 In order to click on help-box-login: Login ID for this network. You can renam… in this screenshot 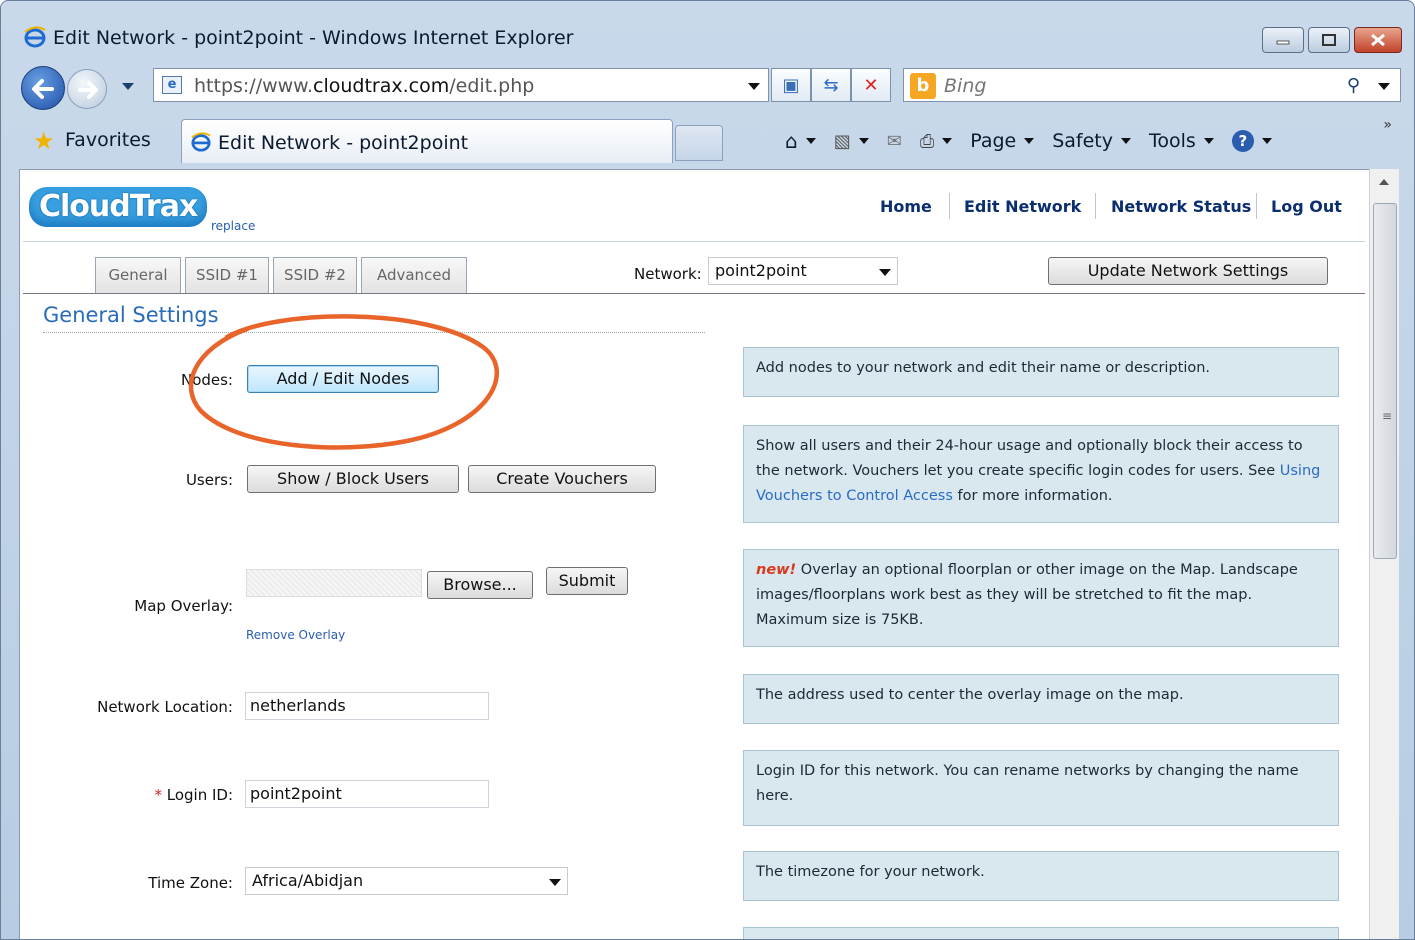, I will do `click(1041, 788)`.